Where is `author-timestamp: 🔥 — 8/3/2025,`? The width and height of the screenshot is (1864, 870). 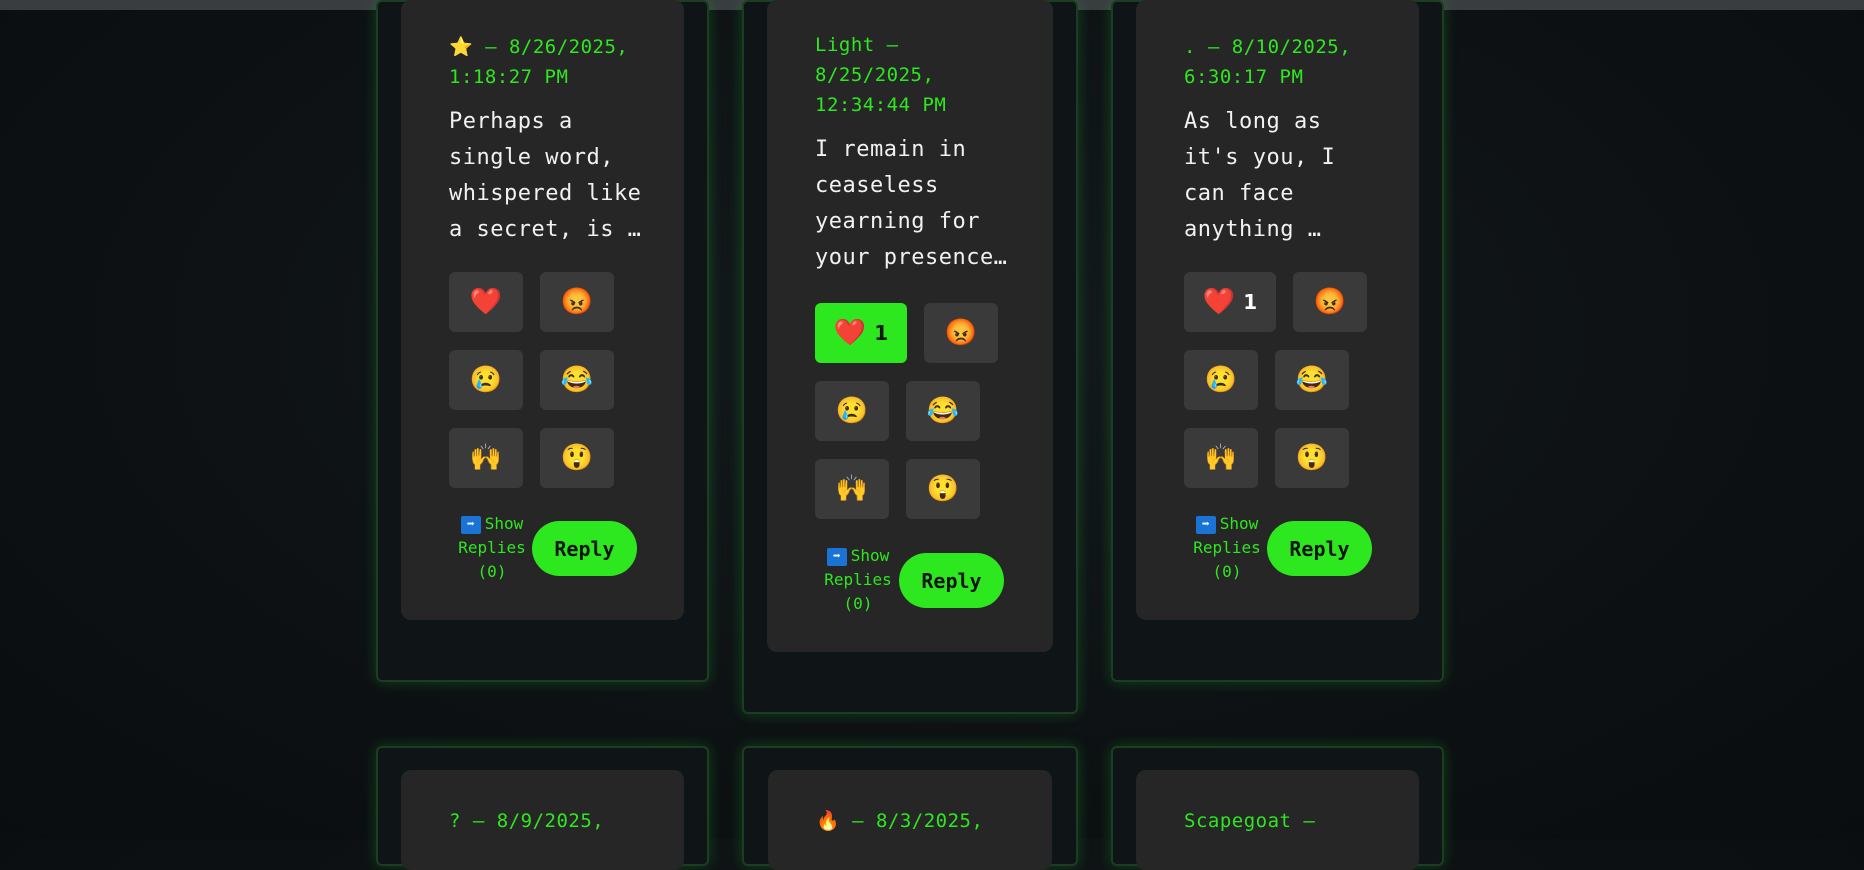
author-timestamp: 🔥 — 8/3/2025, is located at coordinates (899, 821).